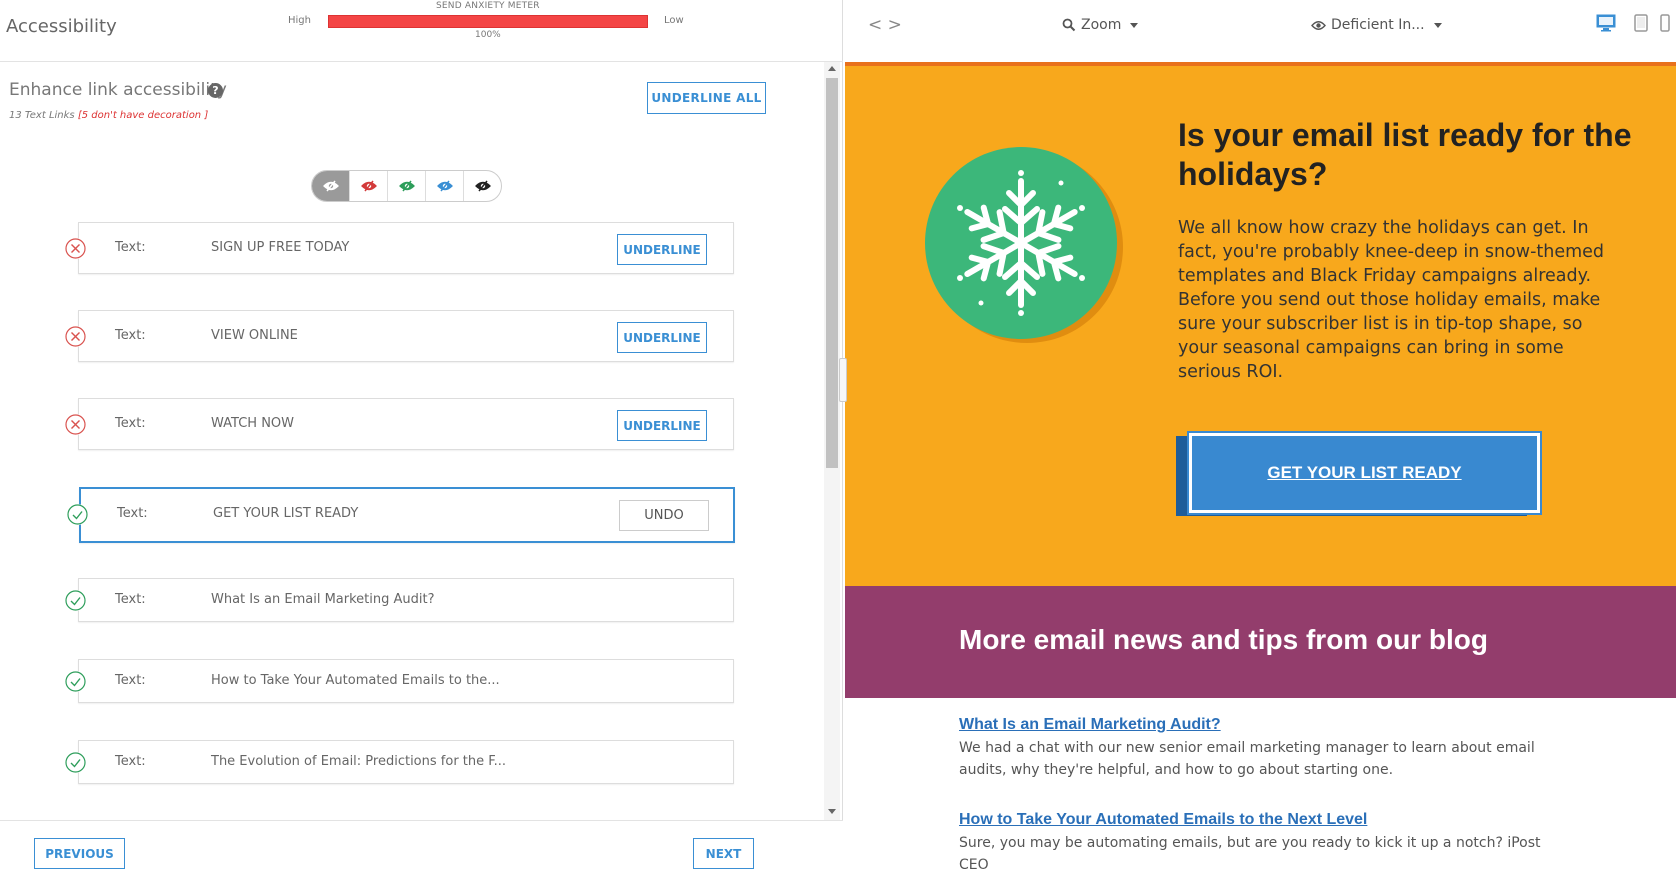 The image size is (1676, 875). What do you see at coordinates (143, 115) in the screenshot?
I see `link-count-warning: [5 don't have decoration ]` at bounding box center [143, 115].